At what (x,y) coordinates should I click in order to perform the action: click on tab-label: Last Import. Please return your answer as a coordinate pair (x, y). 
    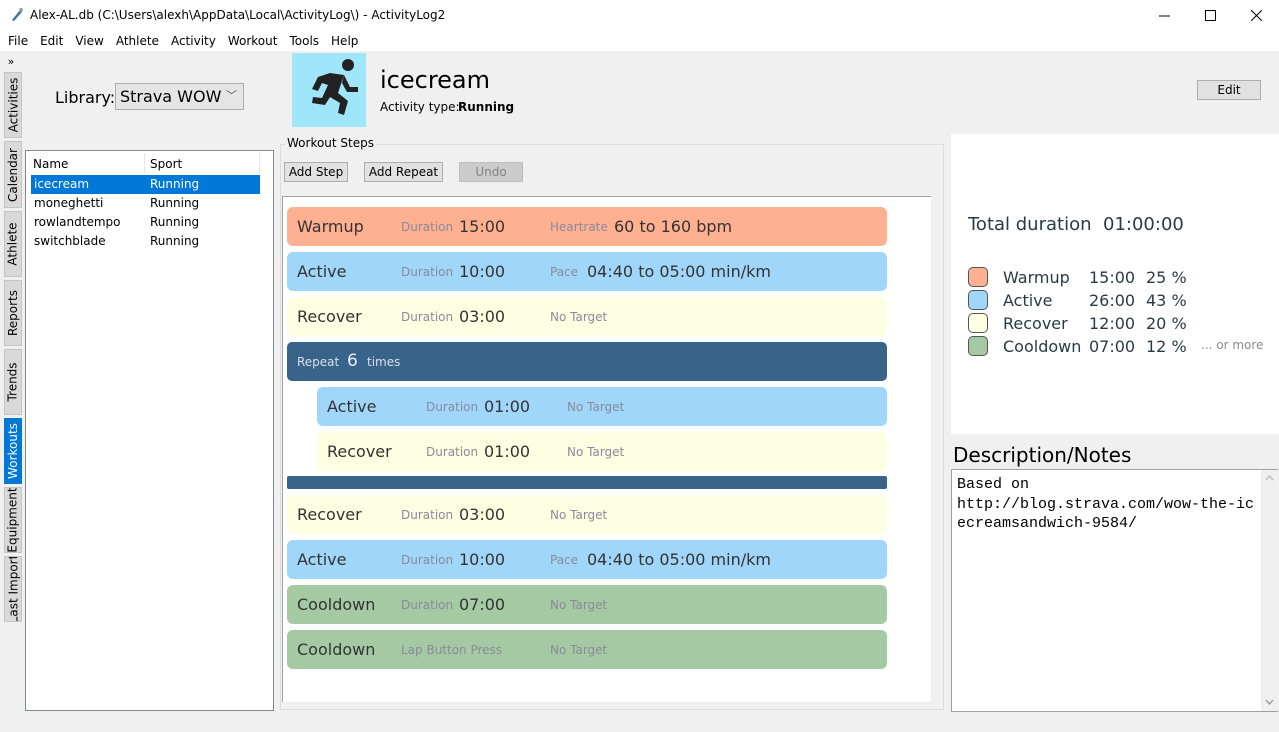
    Looking at the image, I should click on (13, 589).